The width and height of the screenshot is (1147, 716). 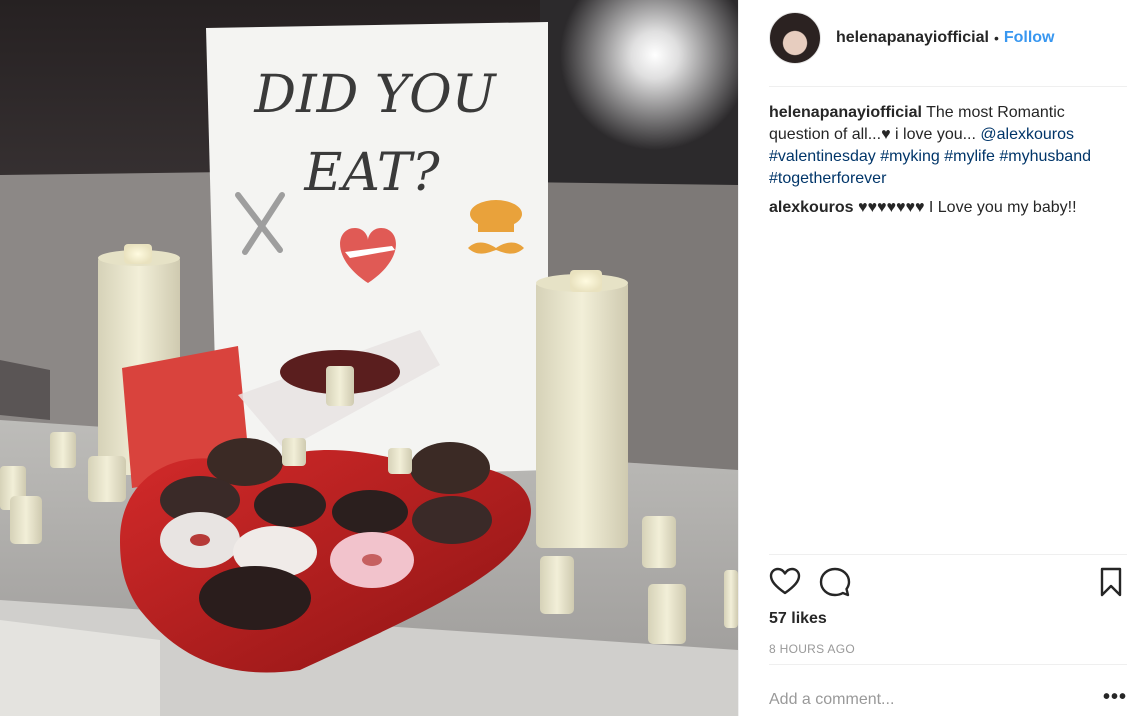 What do you see at coordinates (1027, 134) in the screenshot?
I see `caption-mention: @alexkouros` at bounding box center [1027, 134].